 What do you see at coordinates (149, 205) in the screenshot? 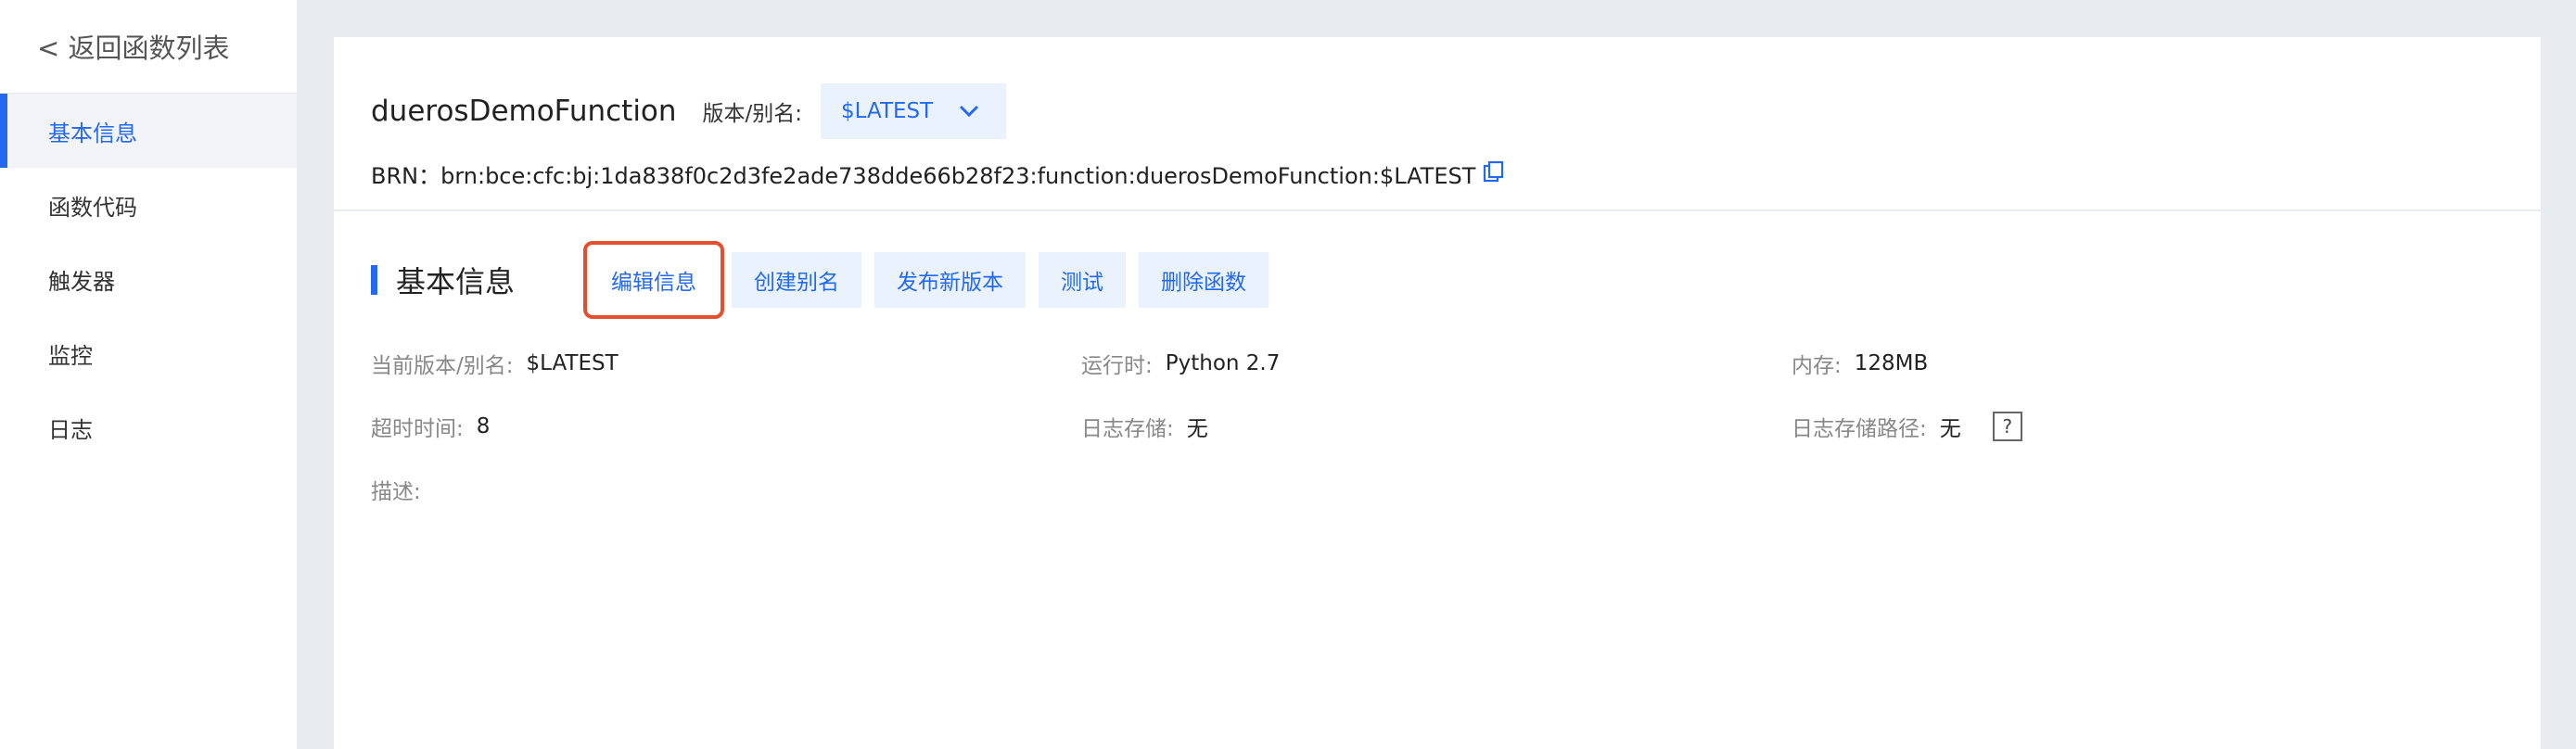
I see `sidebar-item-function-code: 函数代码` at bounding box center [149, 205].